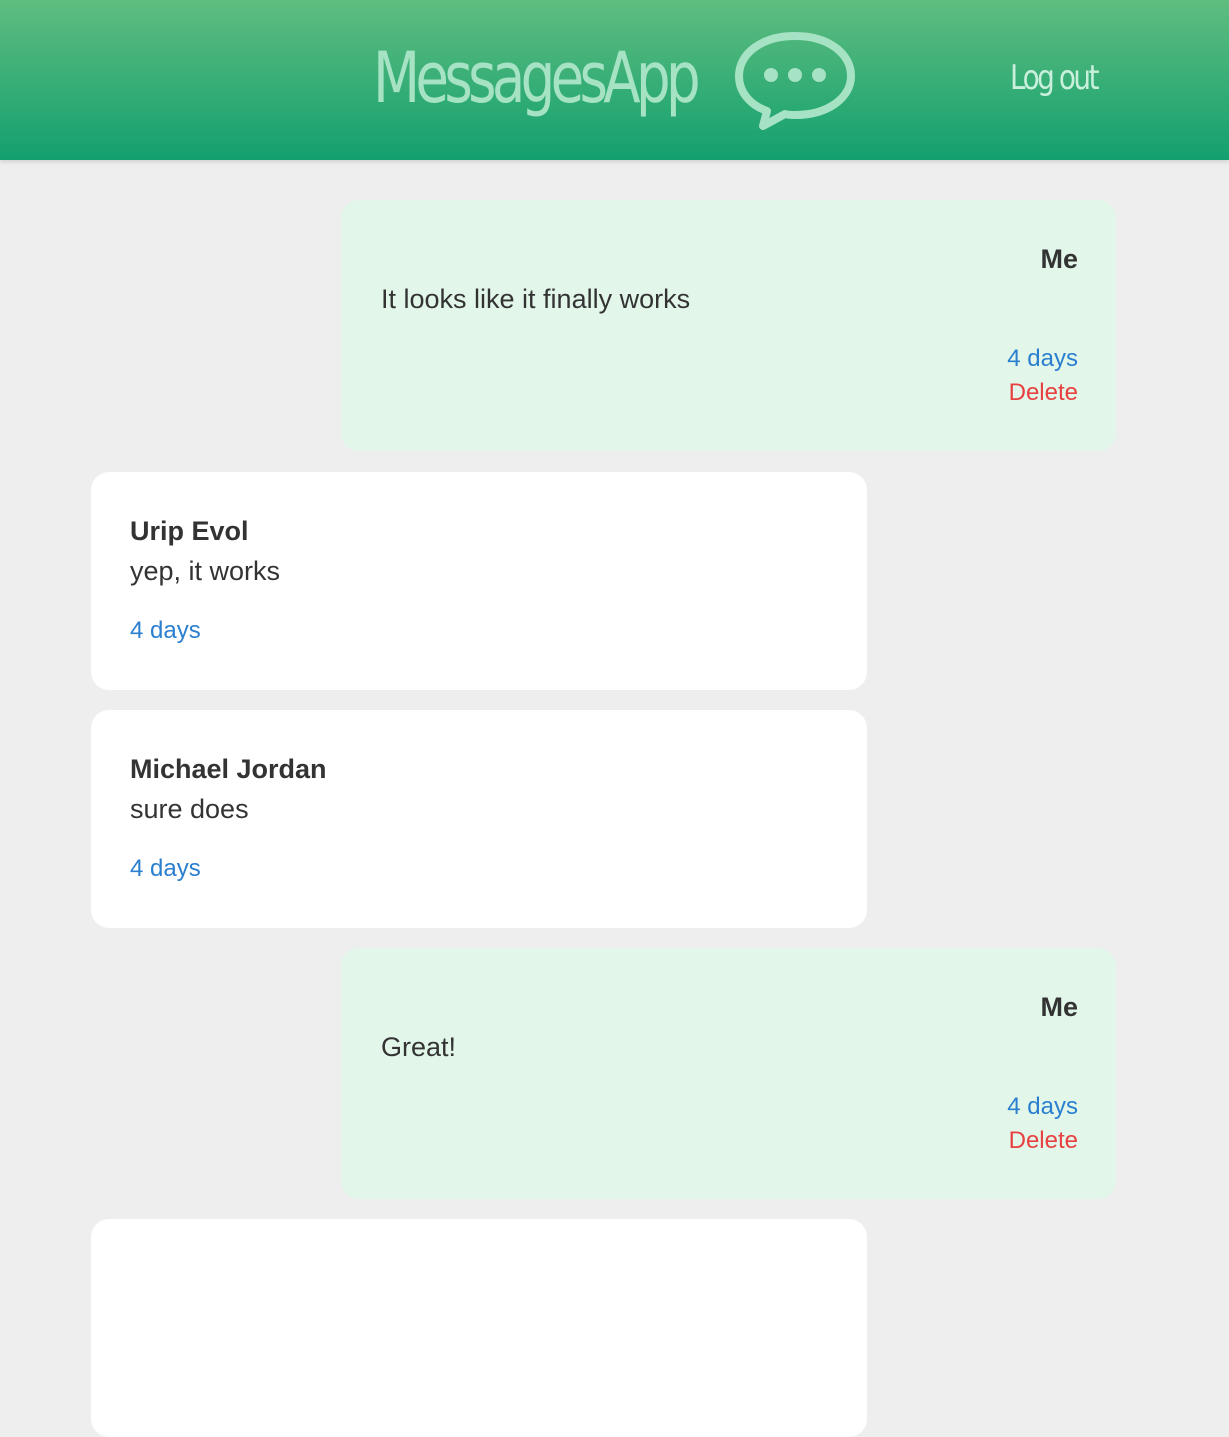  What do you see at coordinates (479, 819) in the screenshot?
I see `message-card-other: Michael Jordan sure does 4 days` at bounding box center [479, 819].